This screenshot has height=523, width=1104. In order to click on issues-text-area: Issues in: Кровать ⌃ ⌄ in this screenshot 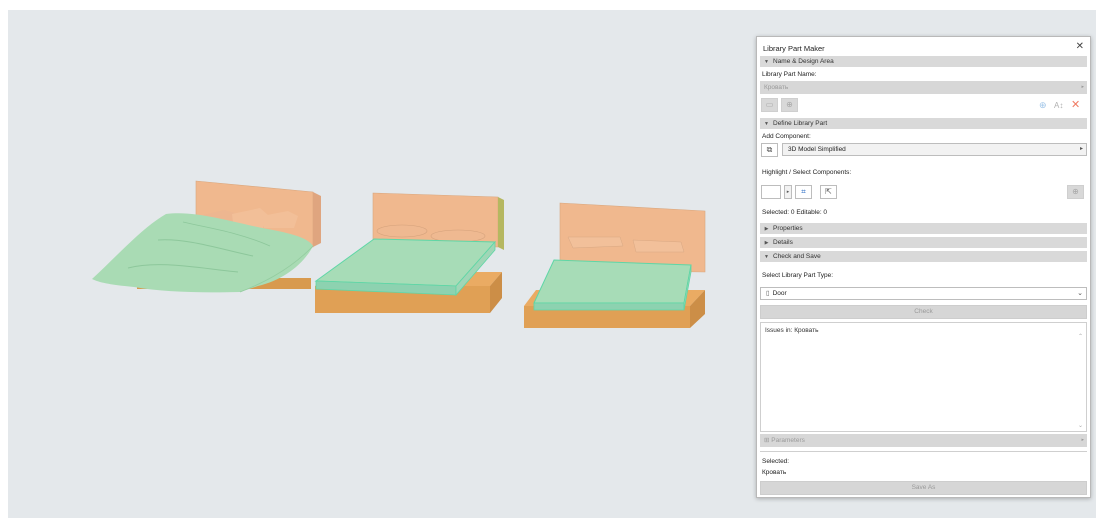, I will do `click(923, 377)`.